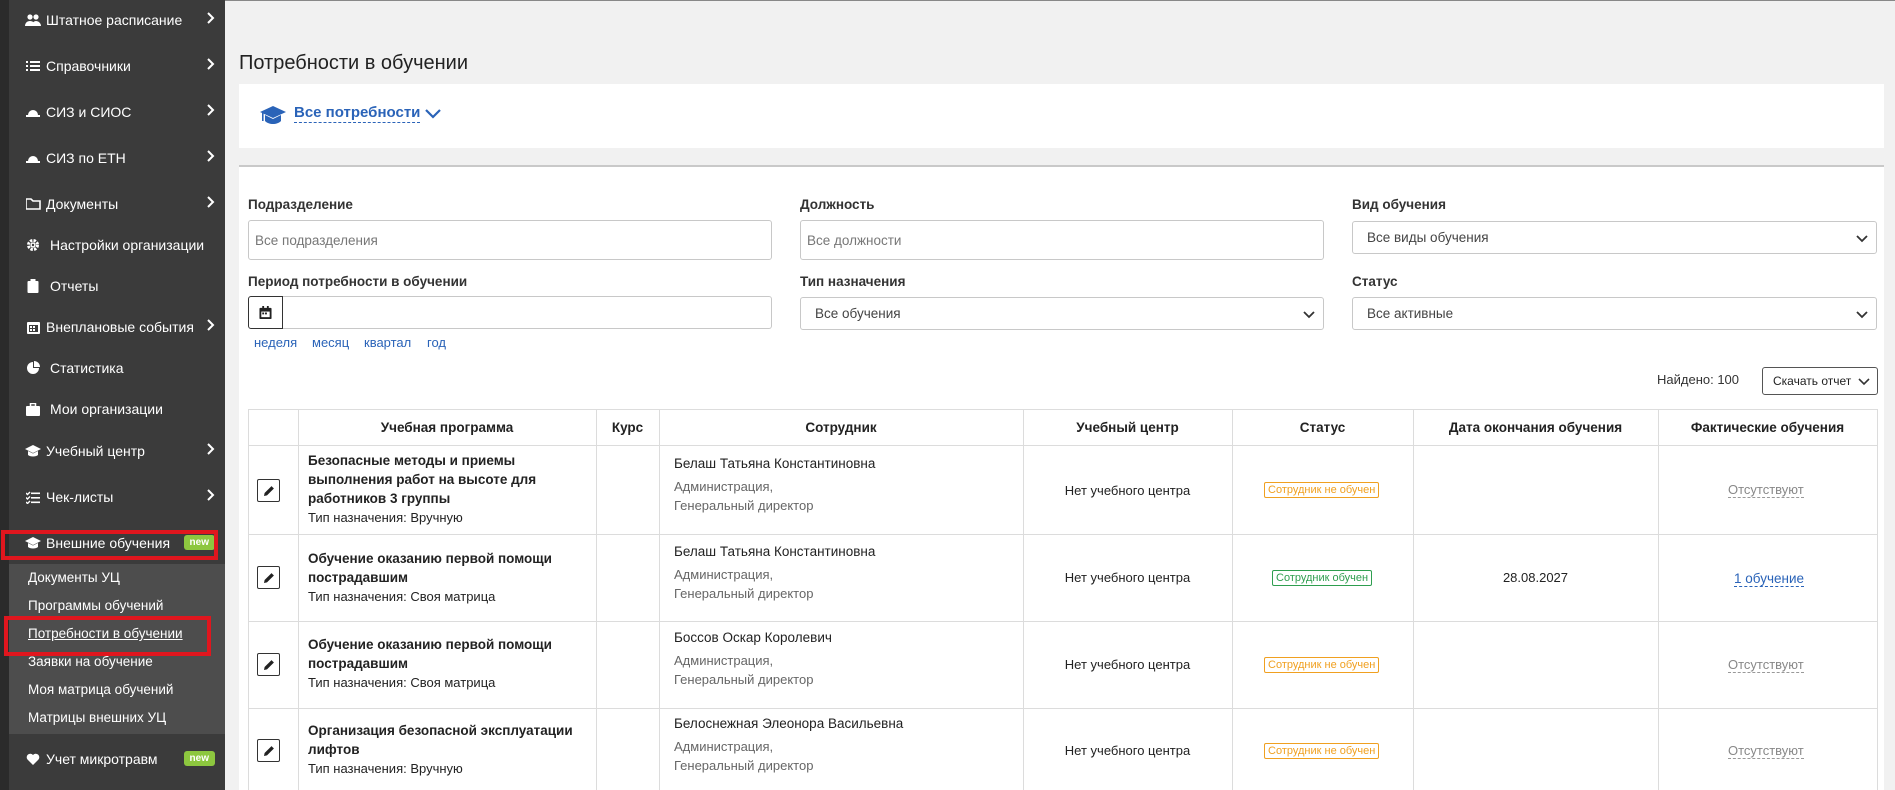 The image size is (1895, 790). I want to click on column-header-program: Учебная программа, so click(447, 427).